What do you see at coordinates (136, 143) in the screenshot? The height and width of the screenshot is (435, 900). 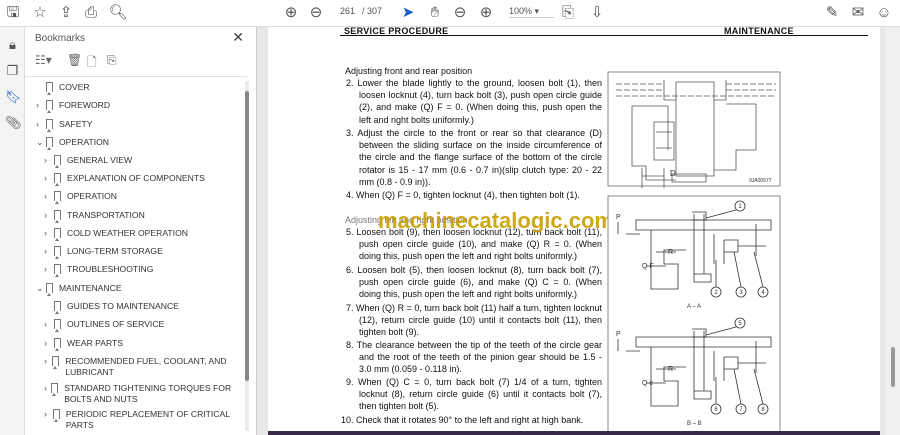 I see `bookmark-item: ⌄ OPERATION` at bounding box center [136, 143].